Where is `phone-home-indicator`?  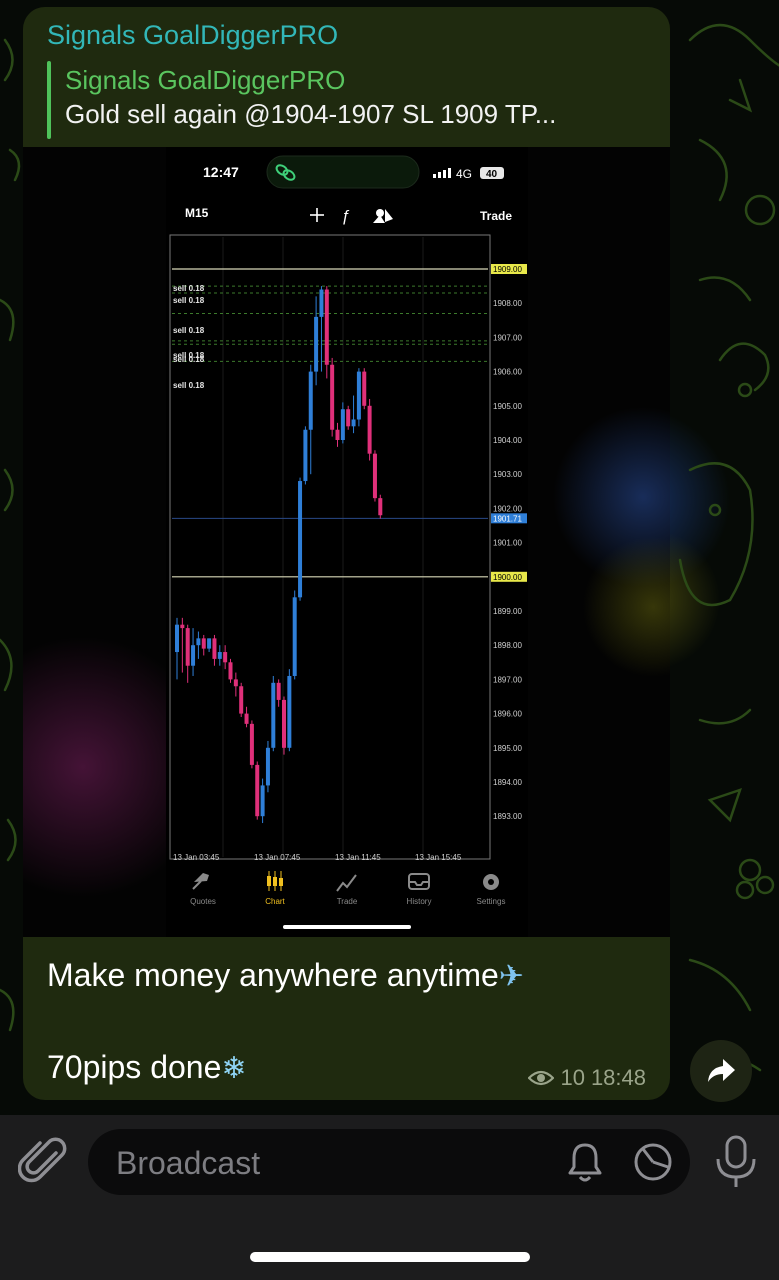
phone-home-indicator is located at coordinates (347, 927).